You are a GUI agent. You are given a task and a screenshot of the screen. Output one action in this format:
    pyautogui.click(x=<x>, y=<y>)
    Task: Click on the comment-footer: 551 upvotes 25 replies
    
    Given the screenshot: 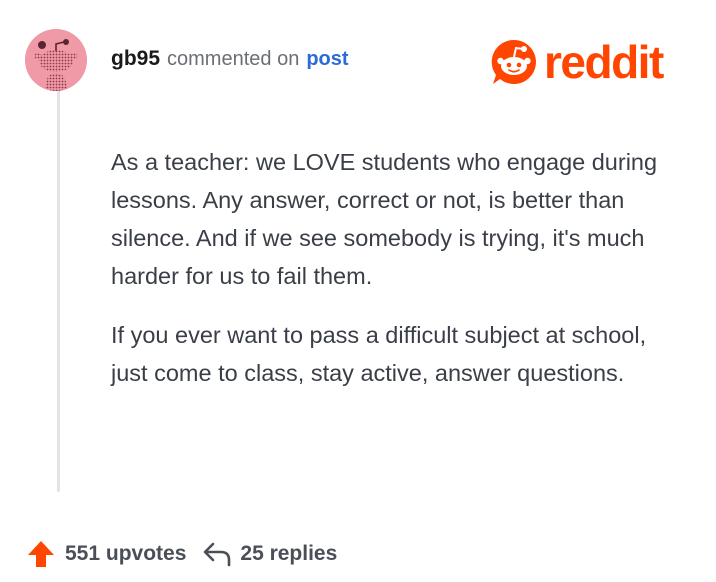 What is the action you would take?
    pyautogui.click(x=182, y=554)
    